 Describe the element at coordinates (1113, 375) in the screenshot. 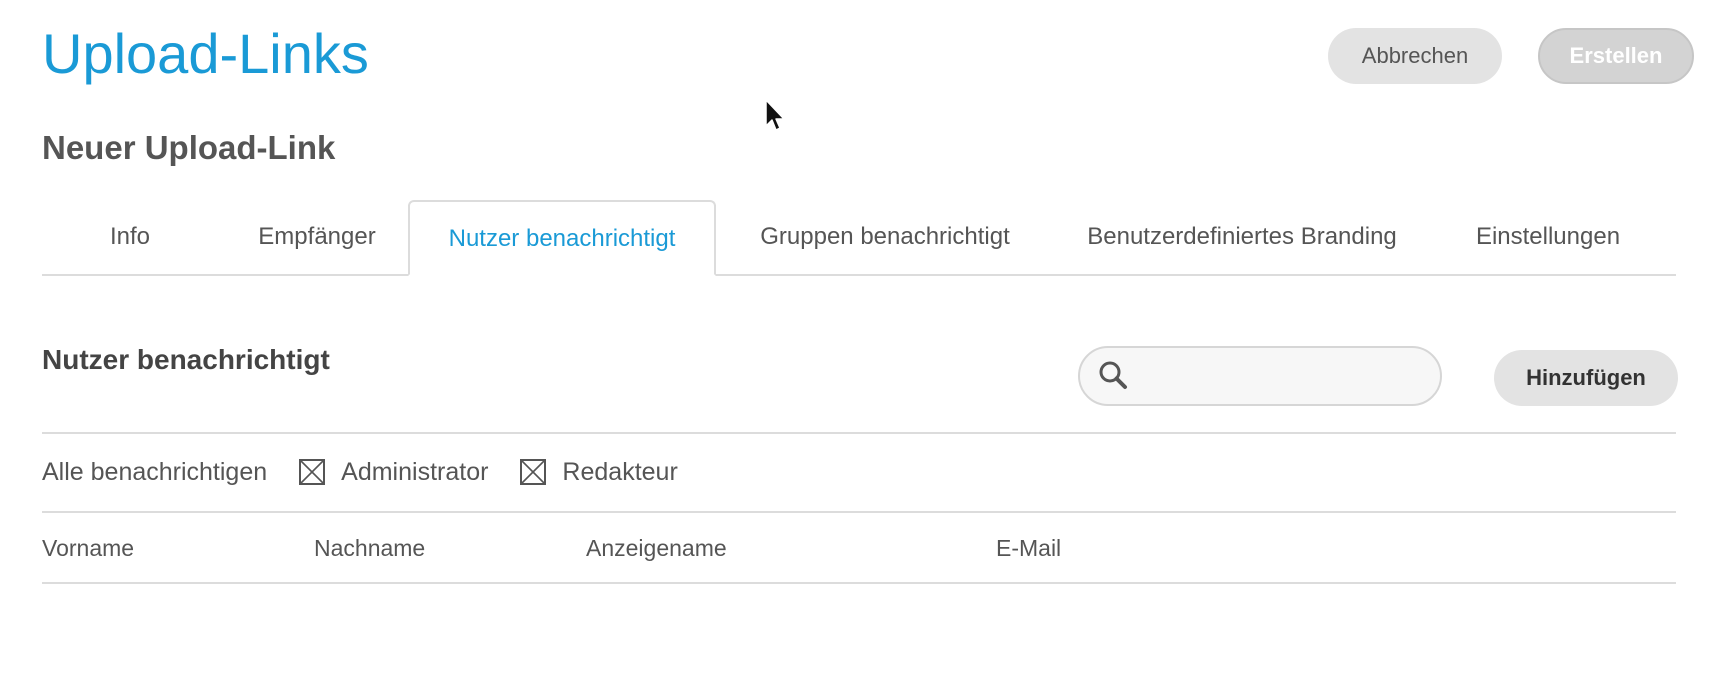

I see `search-icon` at that location.